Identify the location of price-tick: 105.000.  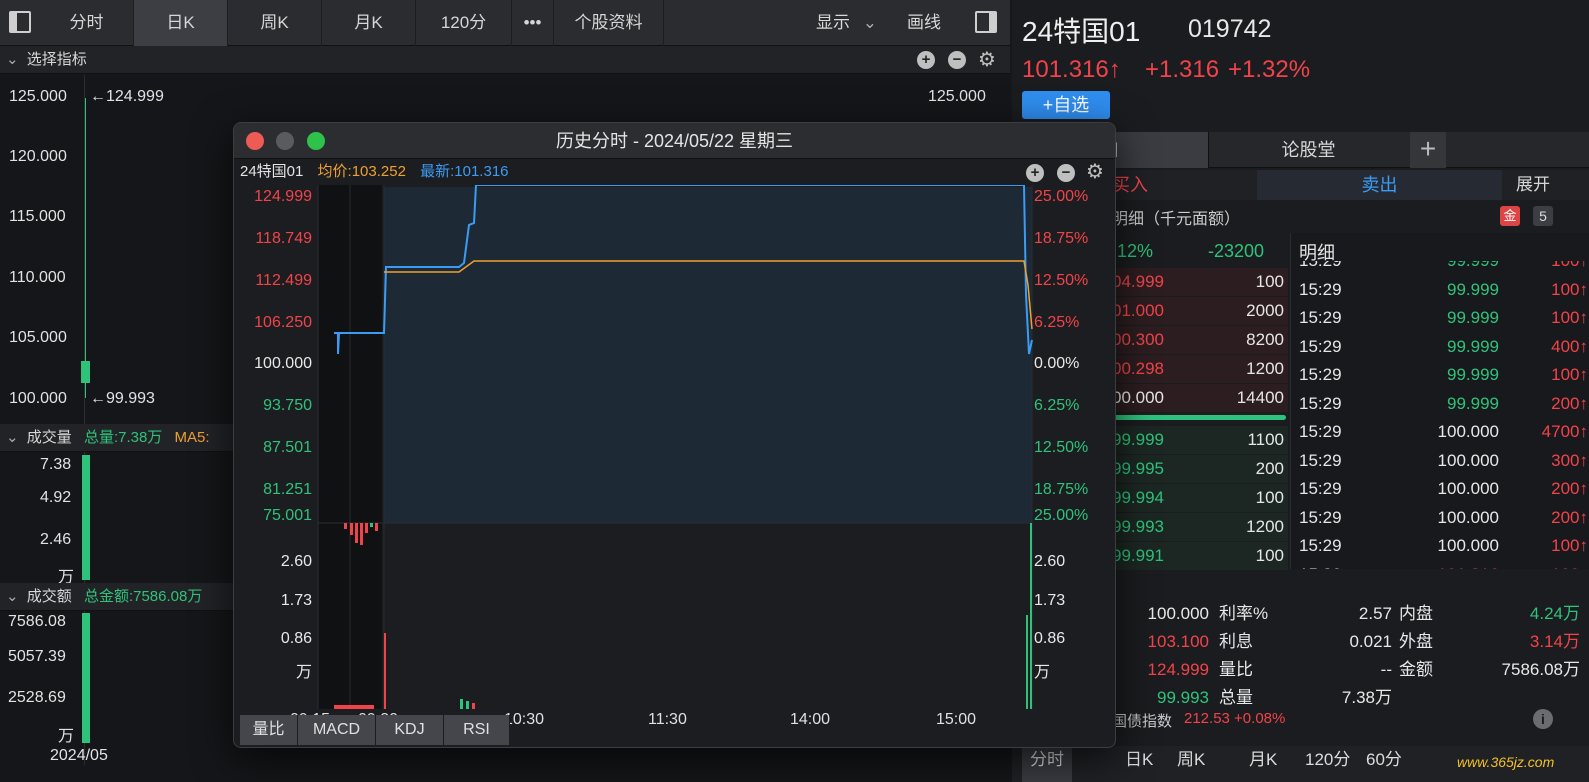
(38, 337).